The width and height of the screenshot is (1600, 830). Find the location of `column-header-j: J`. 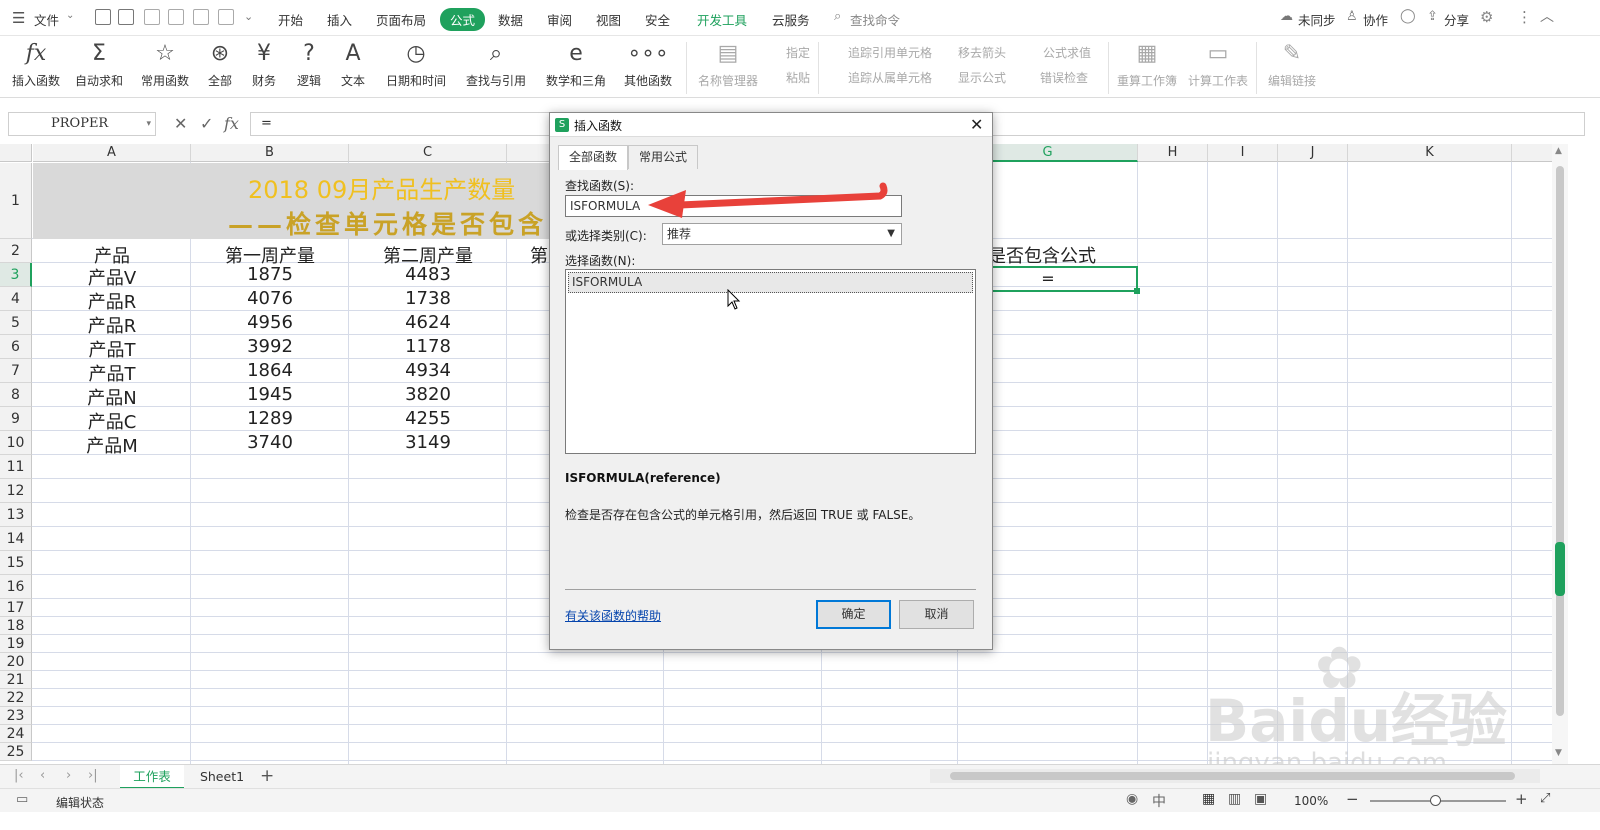

column-header-j: J is located at coordinates (1313, 153).